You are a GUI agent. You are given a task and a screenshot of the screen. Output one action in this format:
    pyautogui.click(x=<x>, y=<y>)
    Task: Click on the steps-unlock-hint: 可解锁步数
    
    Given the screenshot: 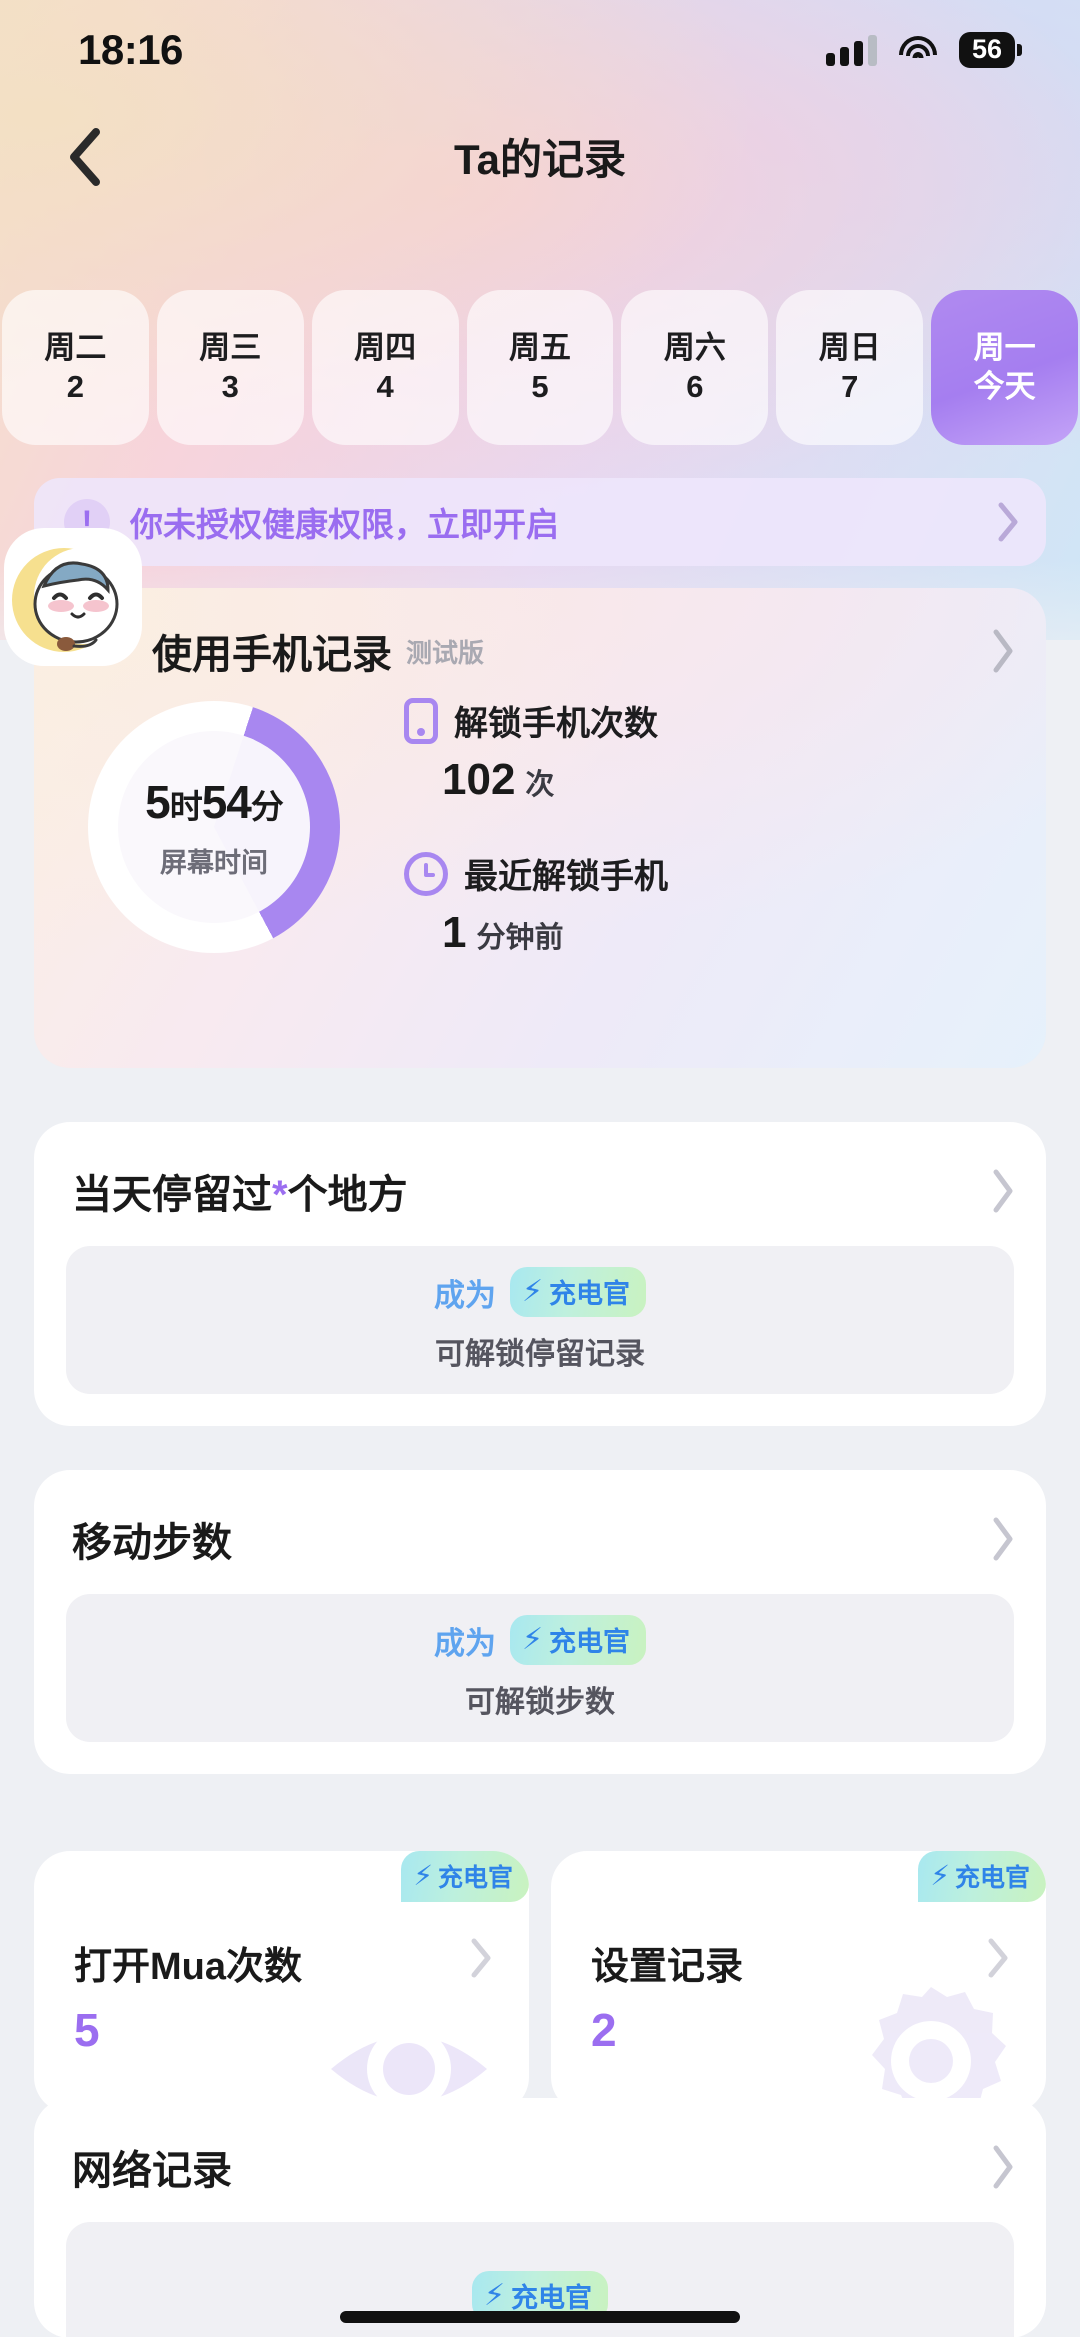 What is the action you would take?
    pyautogui.click(x=540, y=1702)
    